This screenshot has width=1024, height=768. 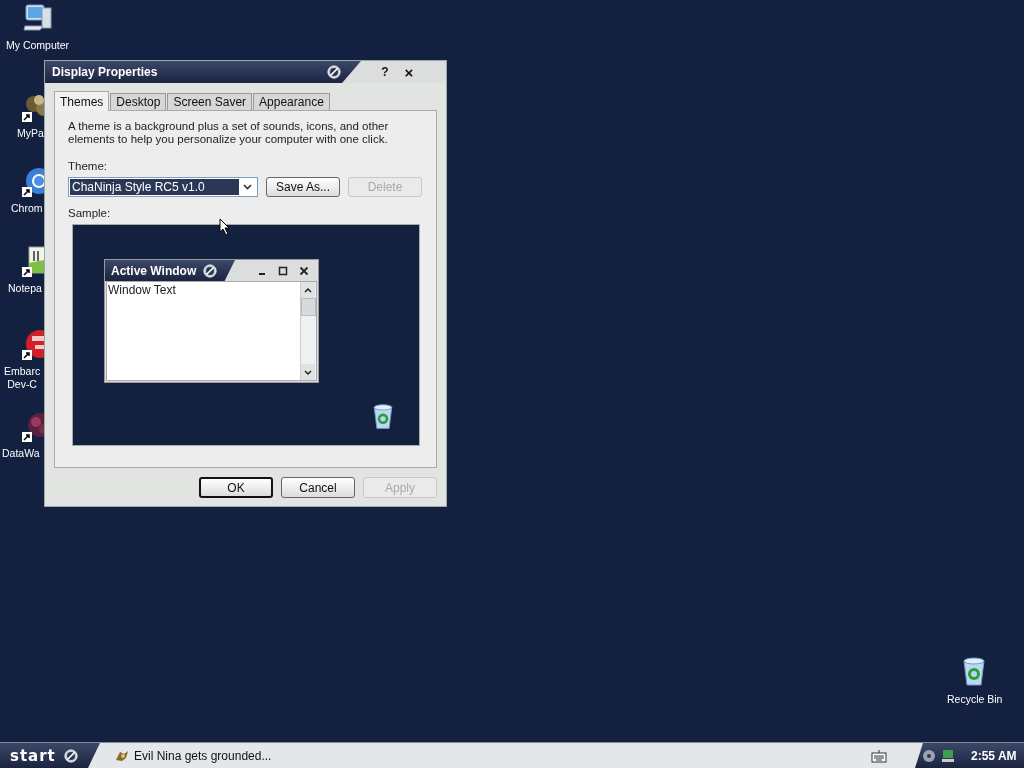 What do you see at coordinates (308, 290) in the screenshot?
I see `scroll-up-icon` at bounding box center [308, 290].